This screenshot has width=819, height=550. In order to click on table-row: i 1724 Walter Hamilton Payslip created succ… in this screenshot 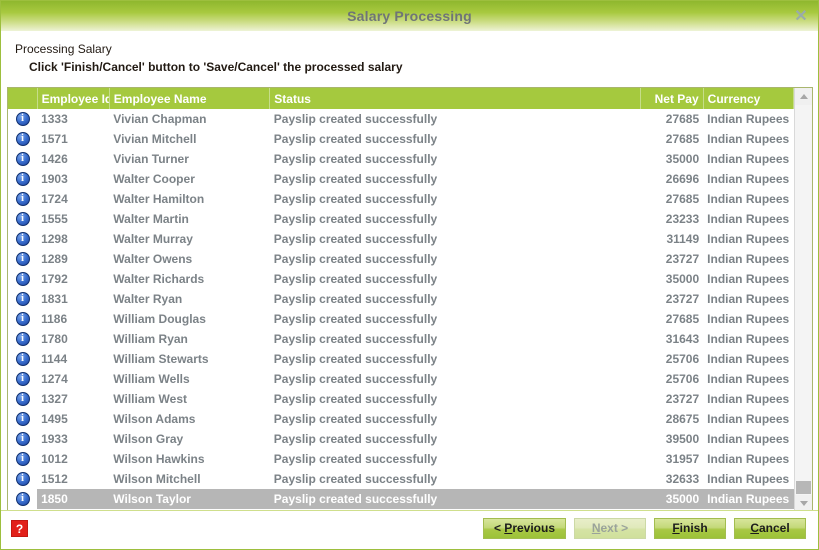, I will do `click(401, 199)`.